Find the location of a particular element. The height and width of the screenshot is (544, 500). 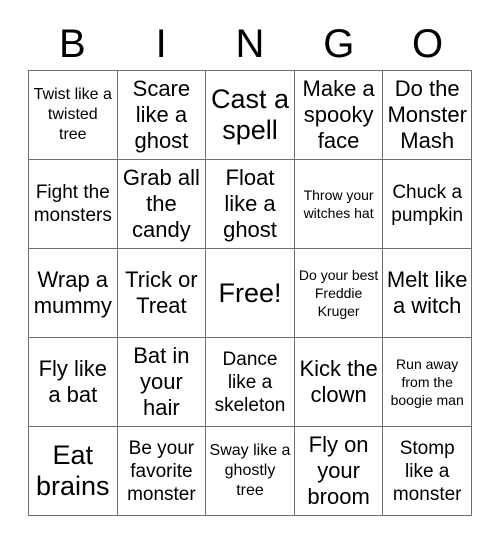

bingo-cell: Do the Monster Mash is located at coordinates (427, 115).